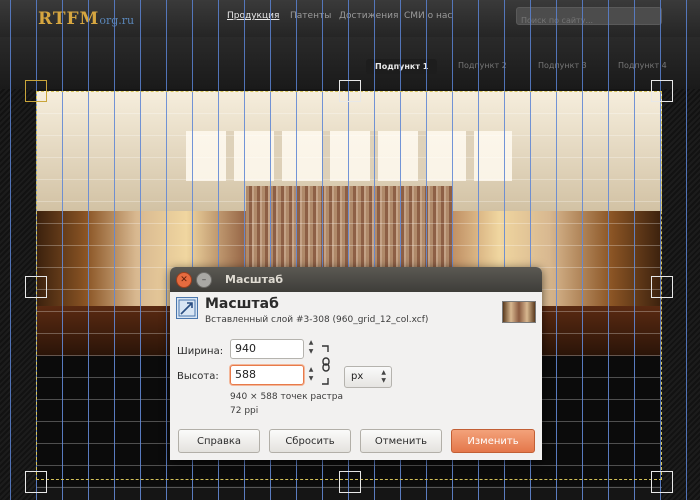  Describe the element at coordinates (310, 441) in the screenshot. I see `reset-button: Сбросить` at that location.